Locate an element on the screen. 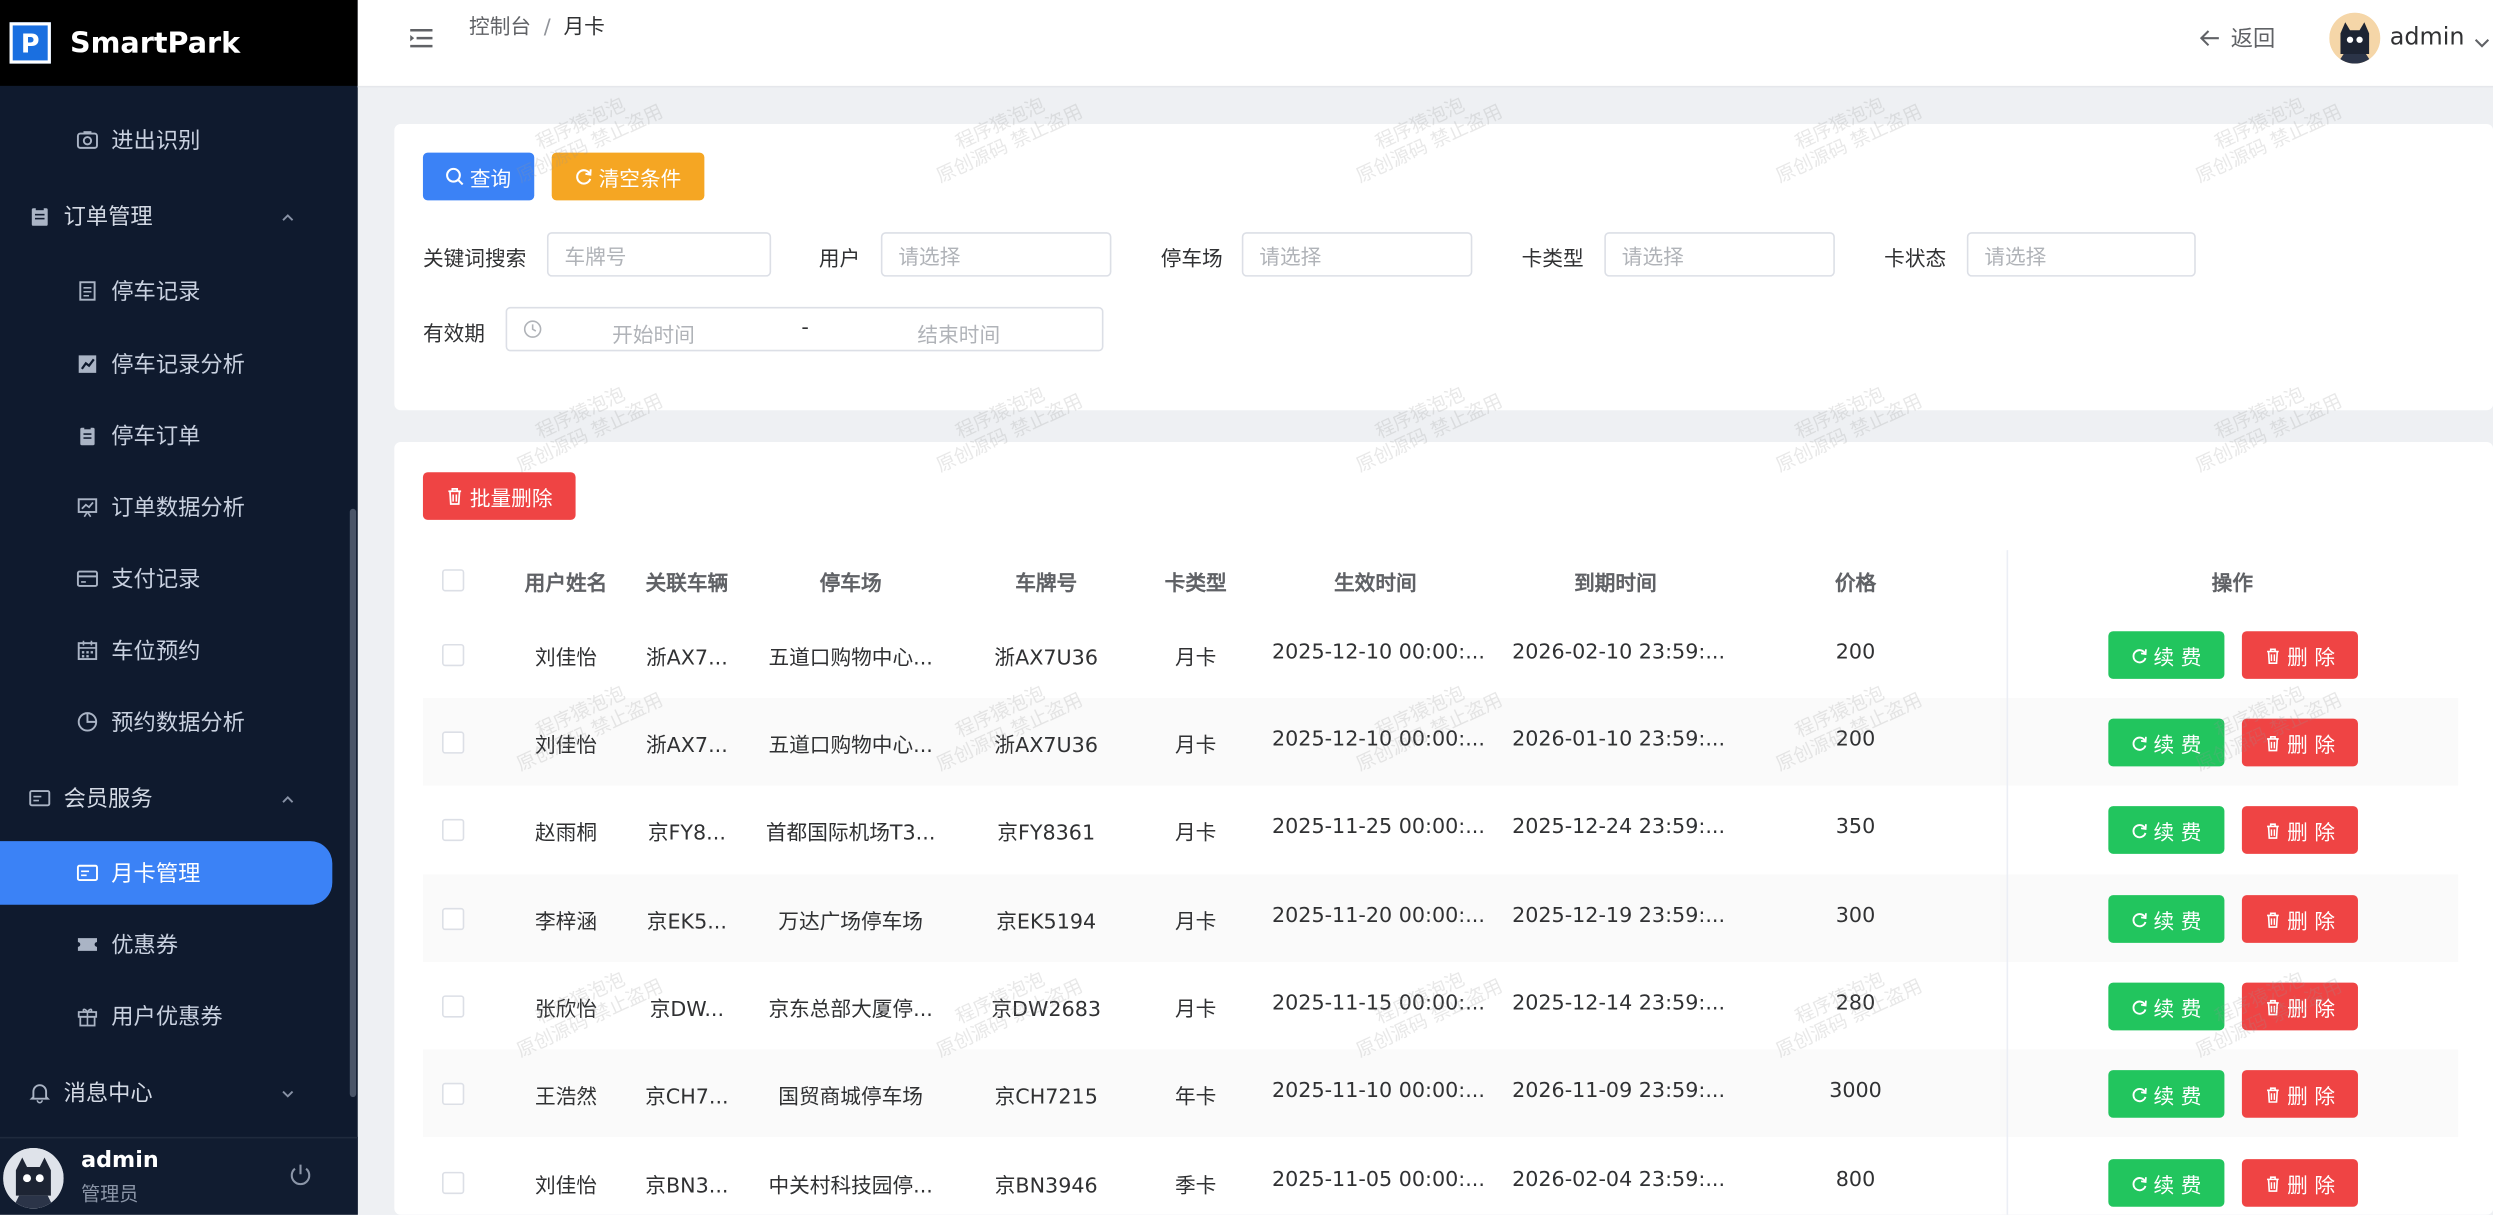 The width and height of the screenshot is (2493, 1215). sidebar-item-monthly-card: 月卡管理 is located at coordinates (166, 873).